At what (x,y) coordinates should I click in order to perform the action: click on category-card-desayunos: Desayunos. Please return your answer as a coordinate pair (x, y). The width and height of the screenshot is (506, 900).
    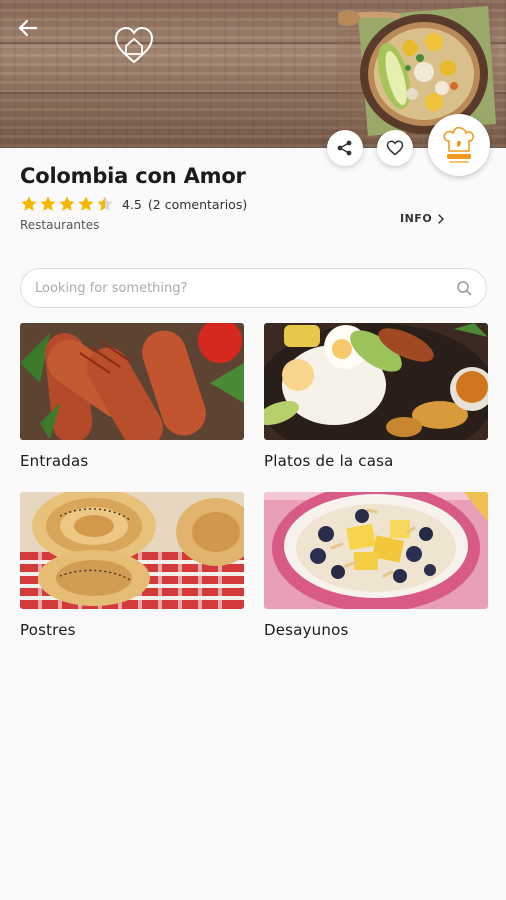
    Looking at the image, I should click on (376, 565).